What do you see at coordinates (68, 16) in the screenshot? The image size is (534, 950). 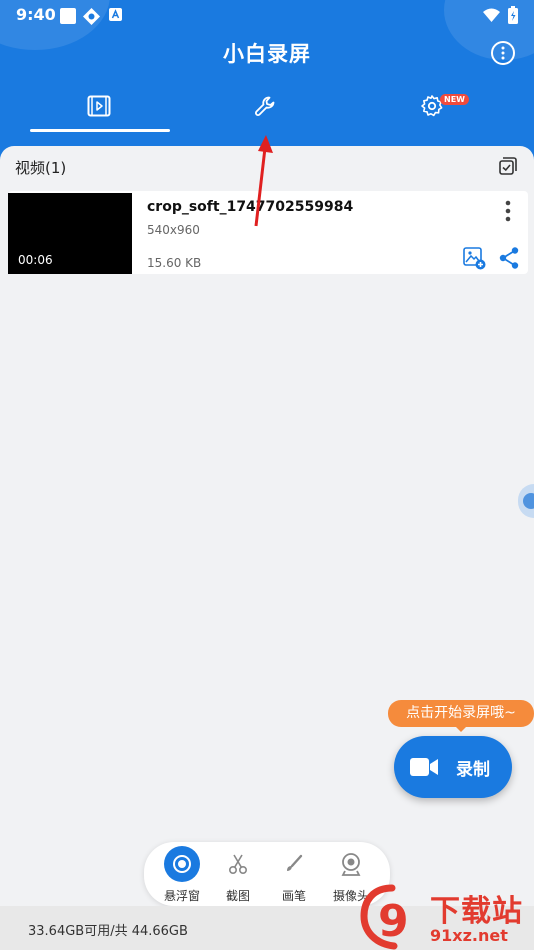 I see `notification-square-icon` at bounding box center [68, 16].